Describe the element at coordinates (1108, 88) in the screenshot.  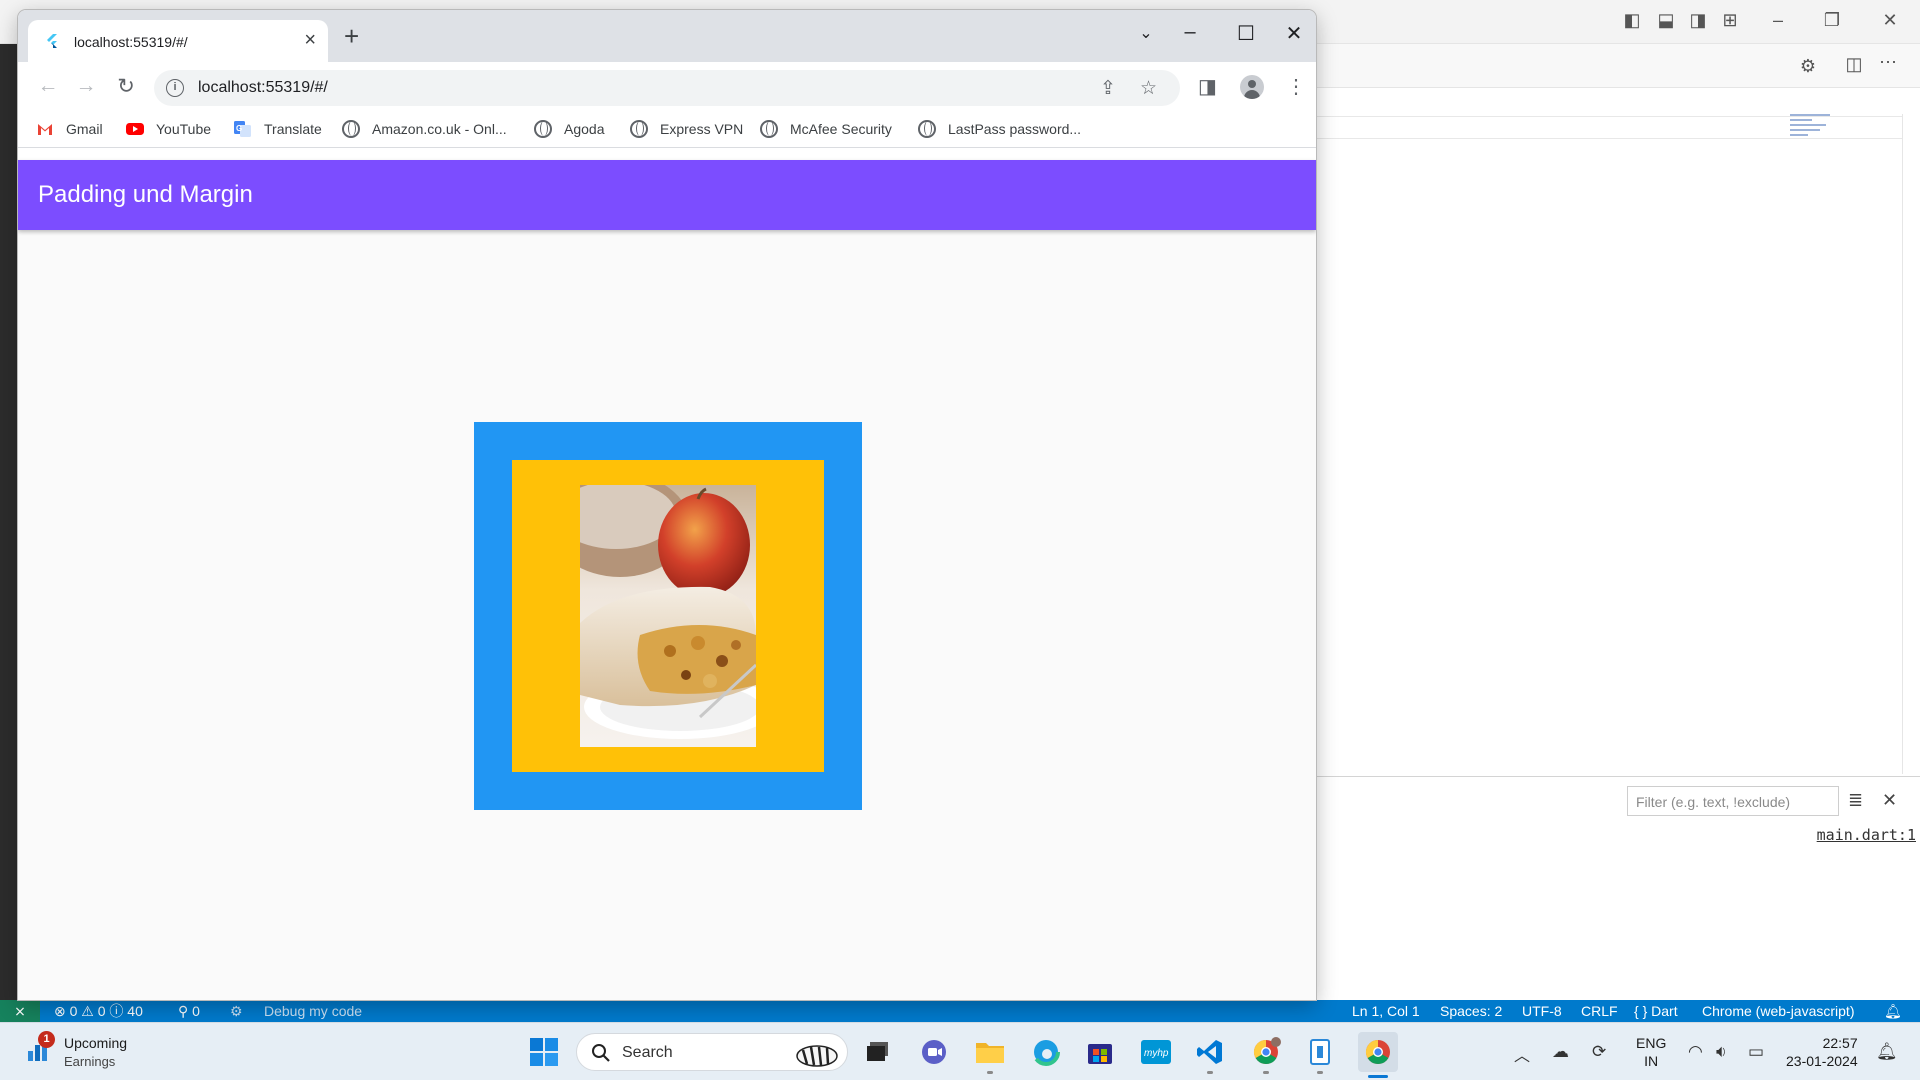
I see `share-icon: ⇪` at that location.